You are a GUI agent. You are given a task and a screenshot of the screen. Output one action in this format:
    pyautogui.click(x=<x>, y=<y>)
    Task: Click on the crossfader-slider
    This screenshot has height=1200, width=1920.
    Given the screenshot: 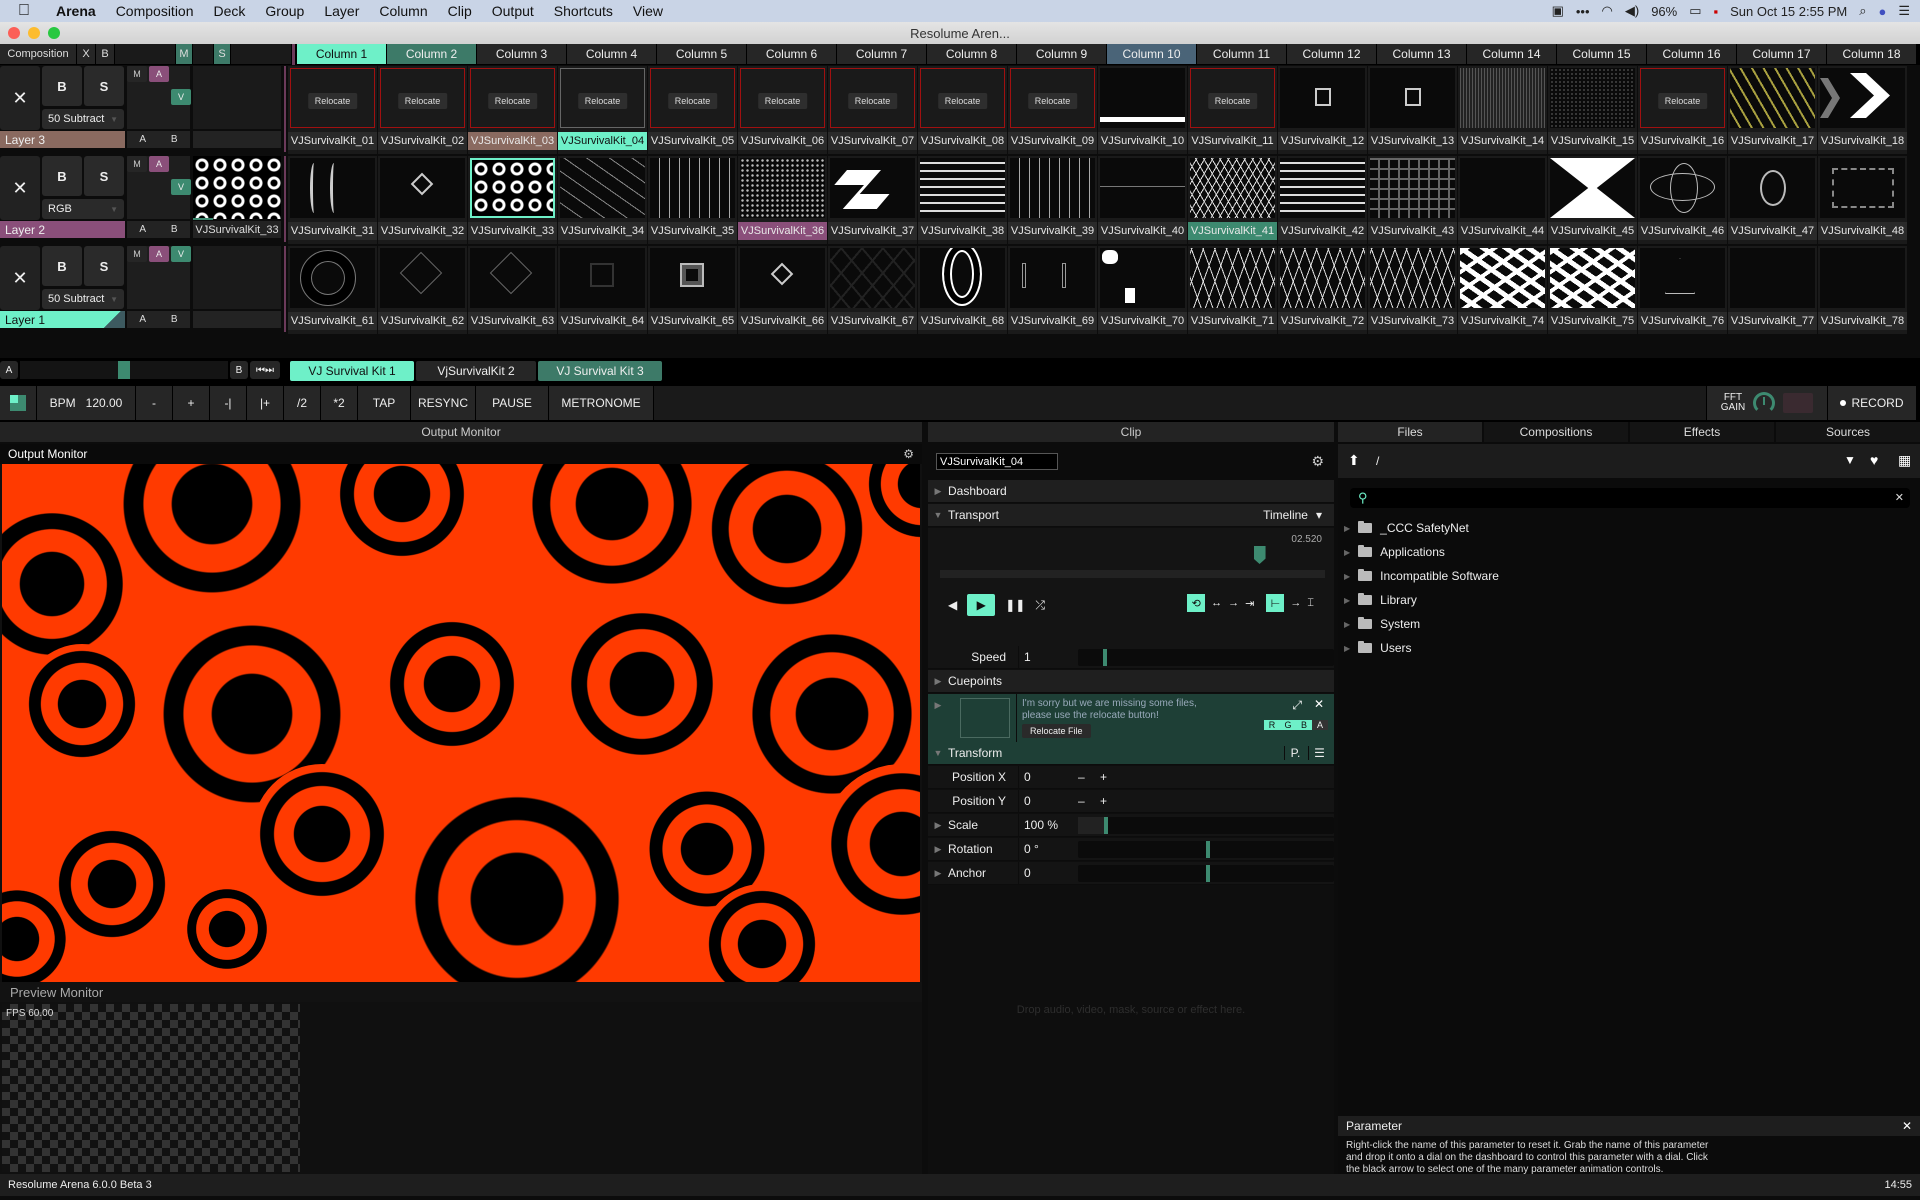 What is the action you would take?
    pyautogui.click(x=124, y=370)
    